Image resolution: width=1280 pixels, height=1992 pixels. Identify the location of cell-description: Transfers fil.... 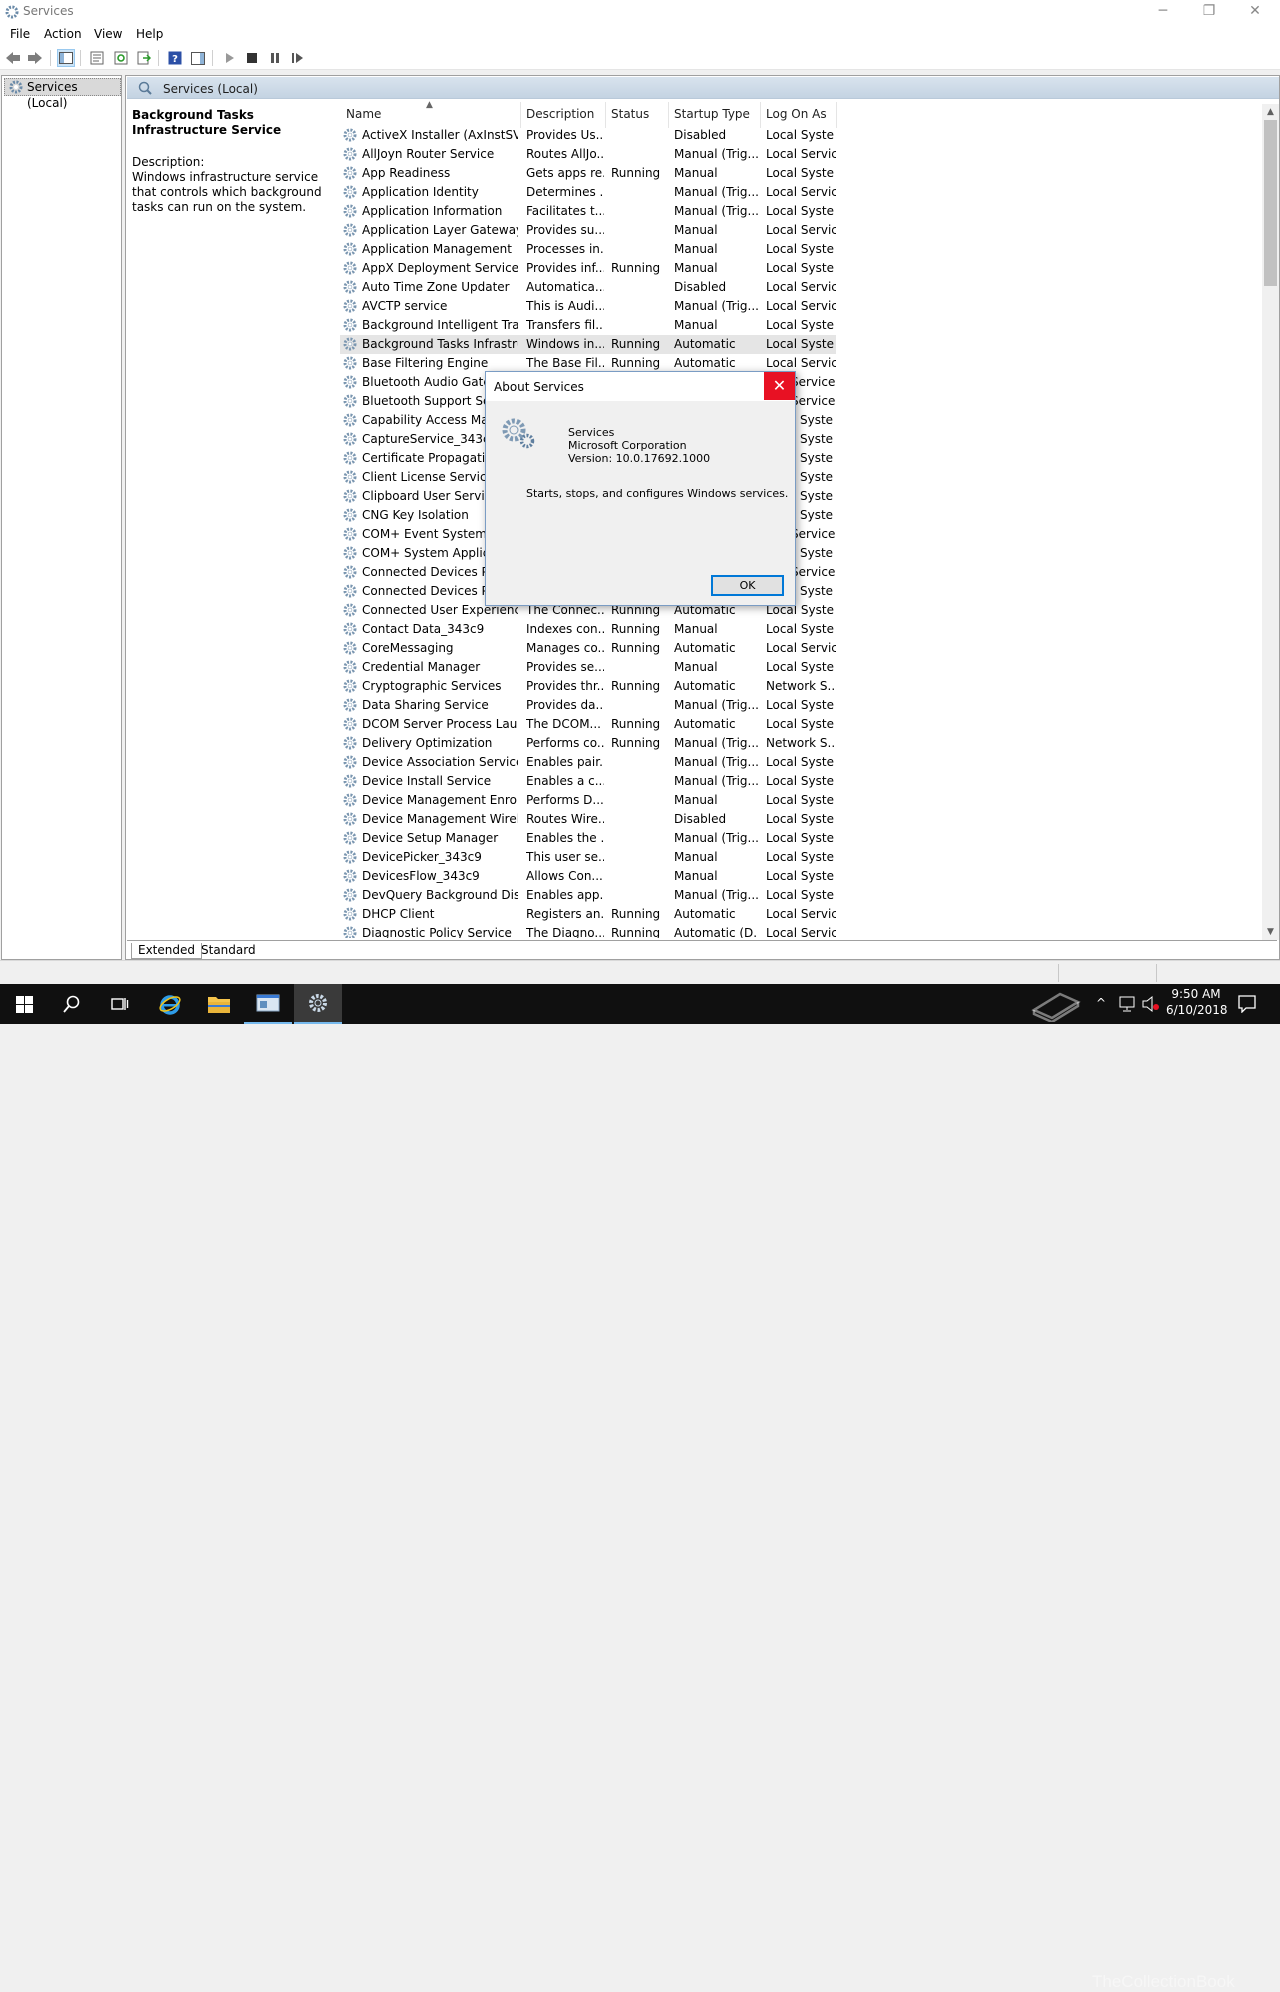
(565, 325).